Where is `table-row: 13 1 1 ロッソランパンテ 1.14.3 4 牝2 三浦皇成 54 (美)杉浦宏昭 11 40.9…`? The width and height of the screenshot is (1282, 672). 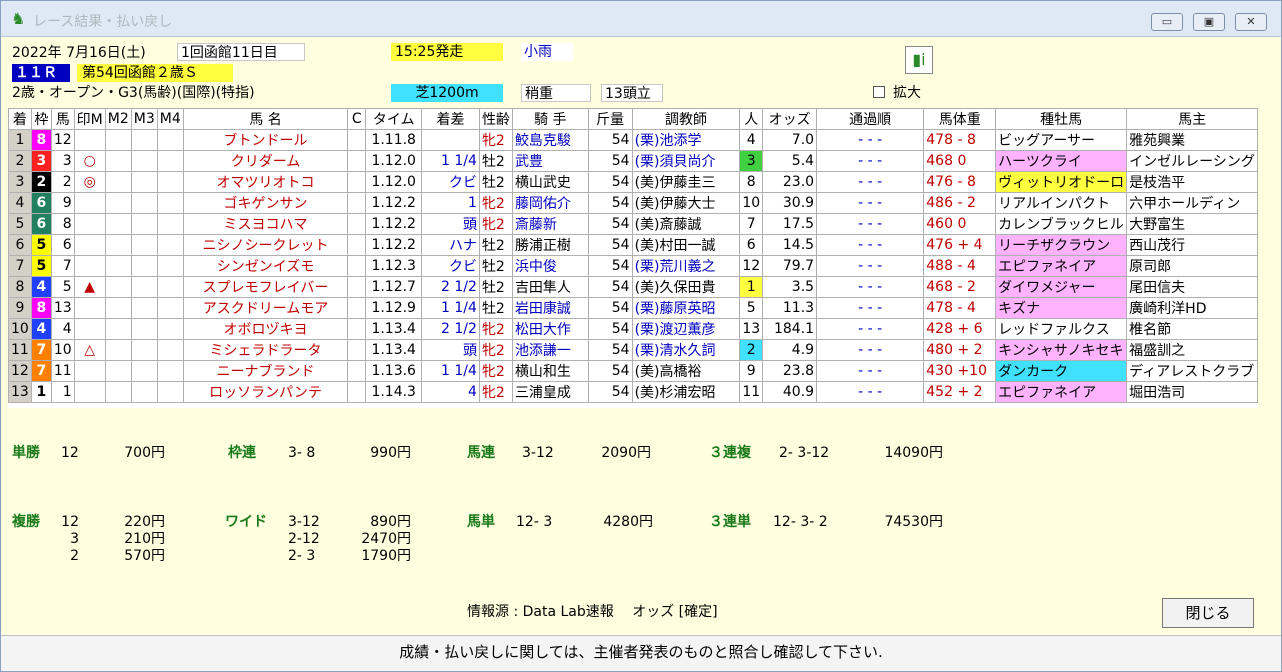
table-row: 13 1 1 ロッソランパンテ 1.14.3 4 牝2 三浦皇成 54 (美)杉浦宏昭 11 40.9… is located at coordinates (633, 392).